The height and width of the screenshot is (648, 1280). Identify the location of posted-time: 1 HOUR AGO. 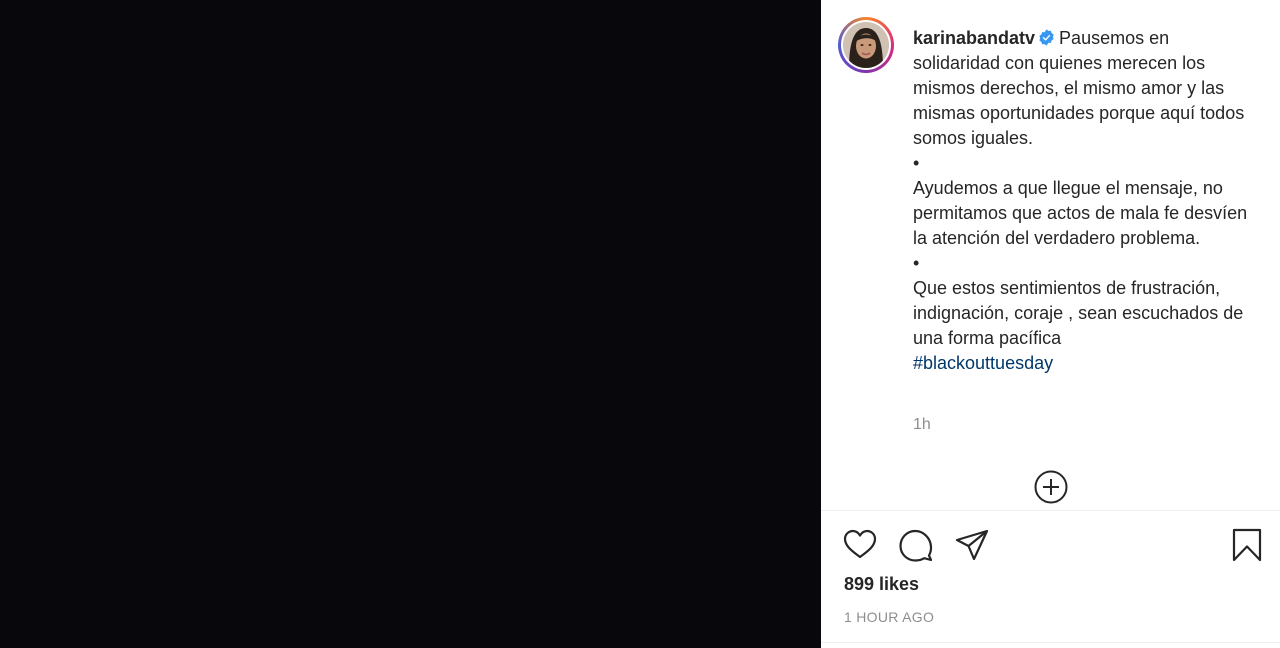
(889, 617).